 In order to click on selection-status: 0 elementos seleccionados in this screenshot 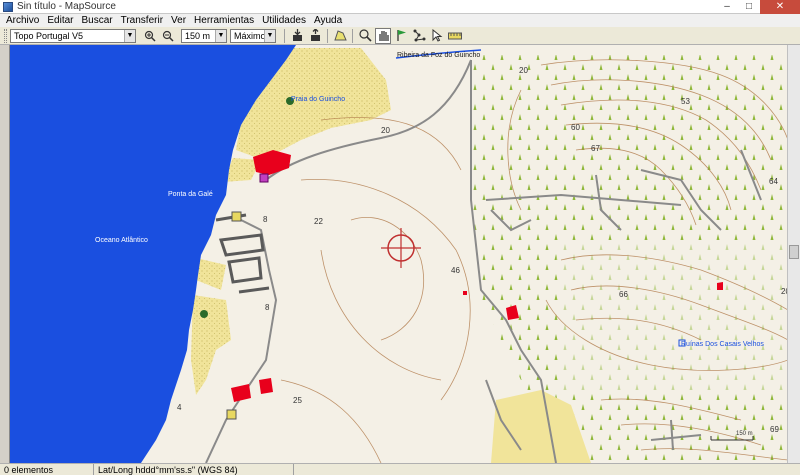, I will do `click(47, 469)`.